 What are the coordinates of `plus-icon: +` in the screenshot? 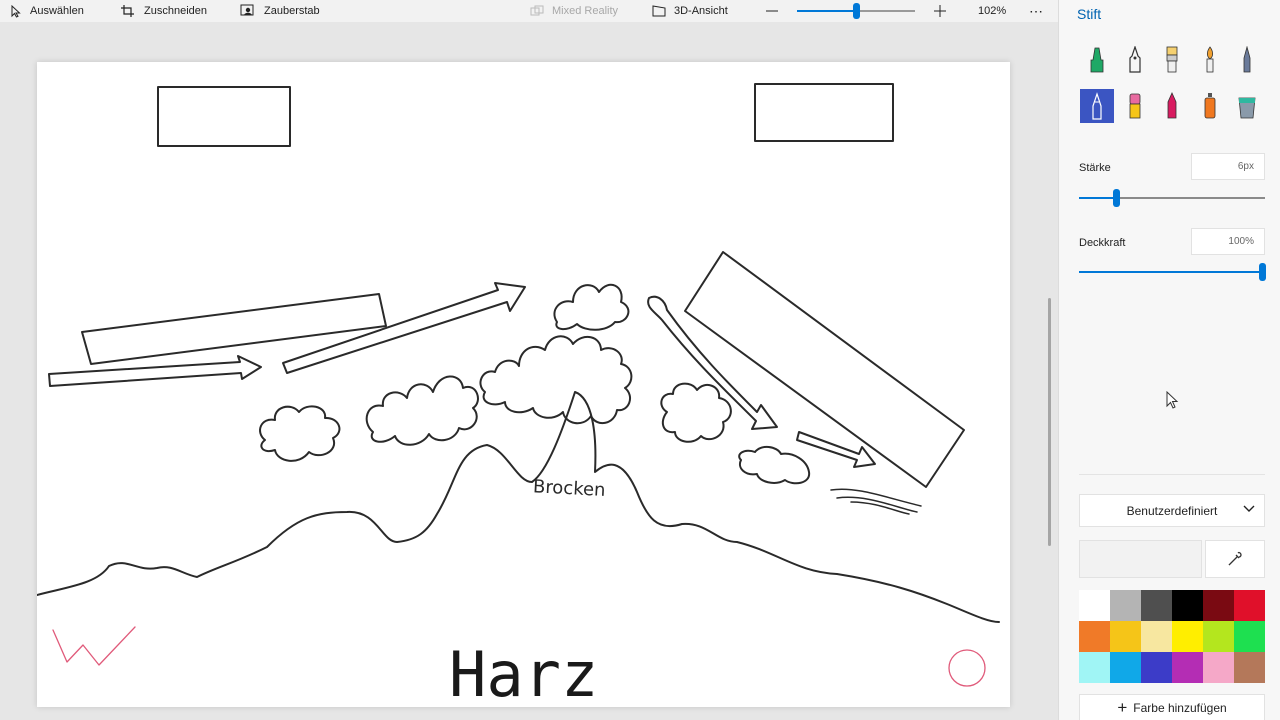 It's located at (1122, 707).